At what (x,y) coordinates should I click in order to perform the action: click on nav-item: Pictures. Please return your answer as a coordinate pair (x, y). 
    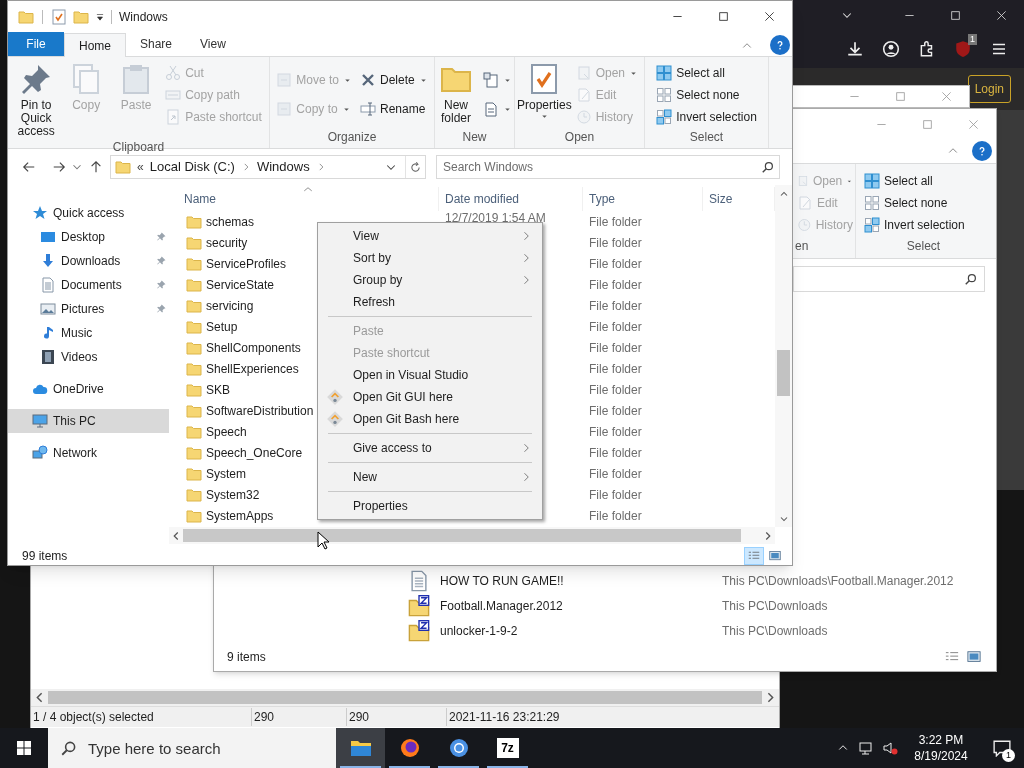
    Looking at the image, I should click on (88, 309).